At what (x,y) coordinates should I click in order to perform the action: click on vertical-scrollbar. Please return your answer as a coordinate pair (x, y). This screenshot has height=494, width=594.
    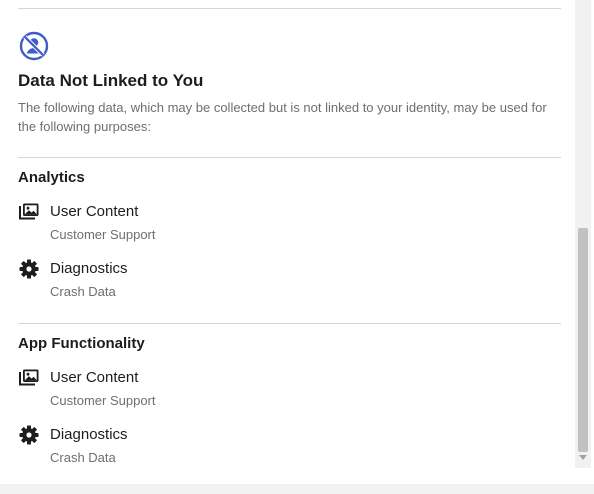
    Looking at the image, I should click on (583, 234).